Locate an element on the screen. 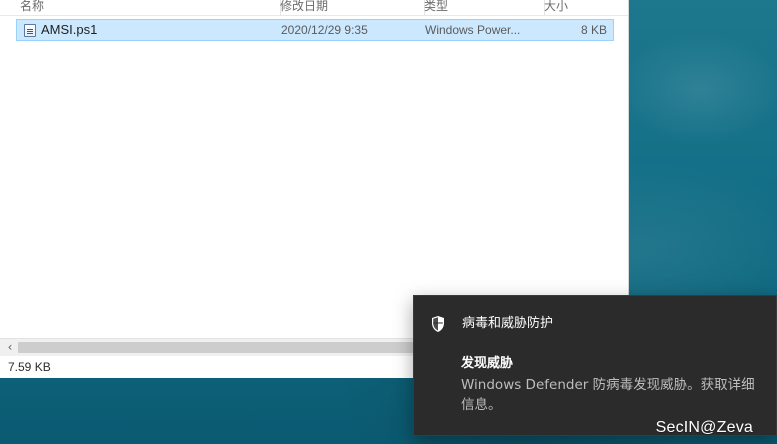  watermark: SecIN@Zeva is located at coordinates (704, 427).